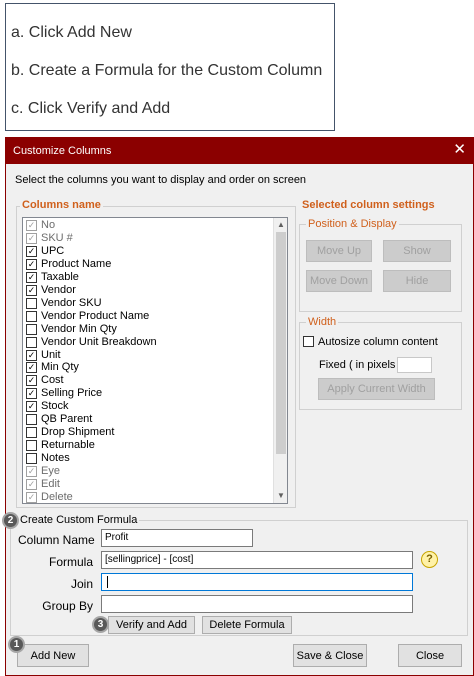 The height and width of the screenshot is (676, 474). What do you see at coordinates (16, 644) in the screenshot?
I see `step-marker-1: 1` at bounding box center [16, 644].